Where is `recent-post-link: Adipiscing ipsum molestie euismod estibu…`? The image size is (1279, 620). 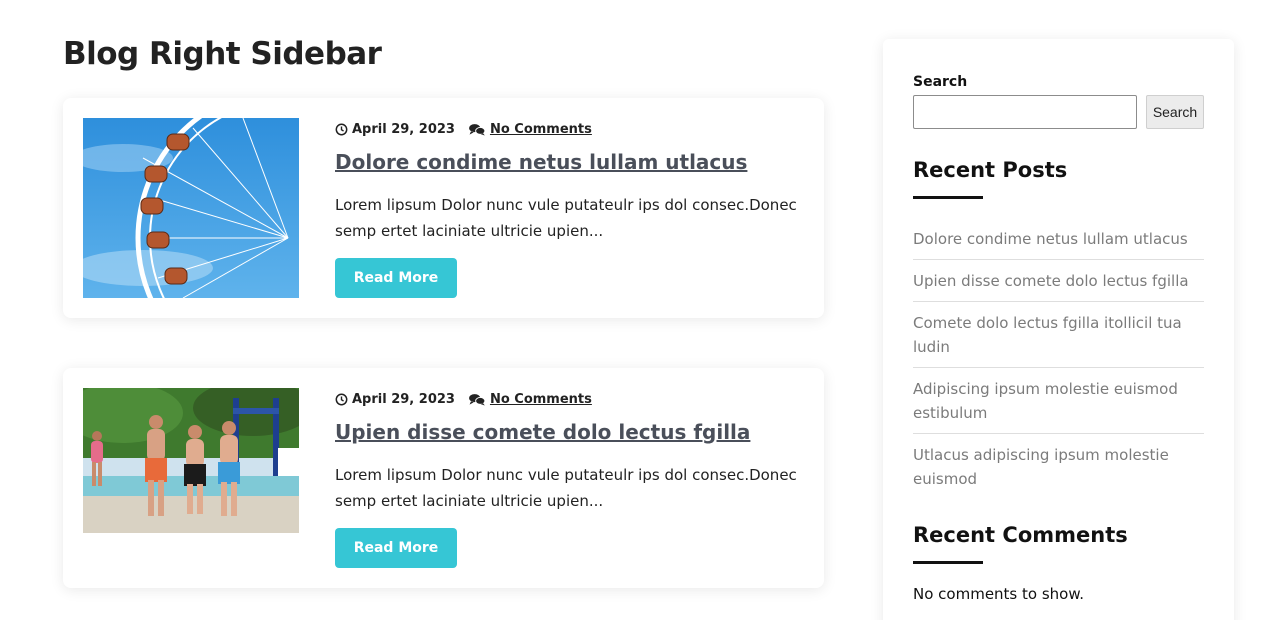 recent-post-link: Adipiscing ipsum molestie euismod estibu… is located at coordinates (1045, 401).